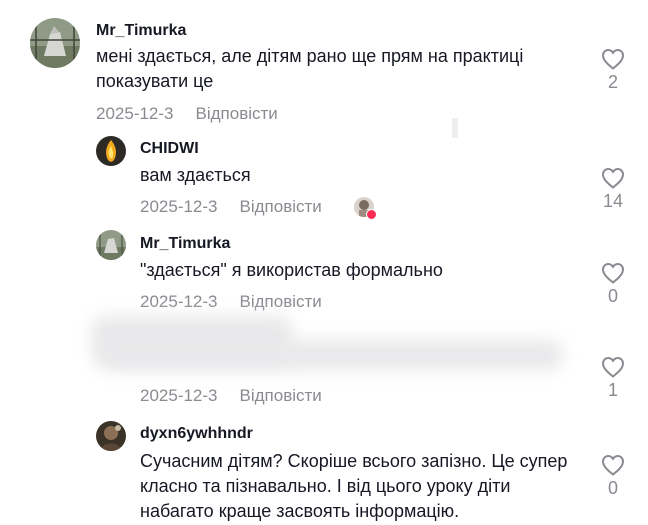 Image resolution: width=648 pixels, height=525 pixels. I want to click on like-count: 14, so click(613, 201).